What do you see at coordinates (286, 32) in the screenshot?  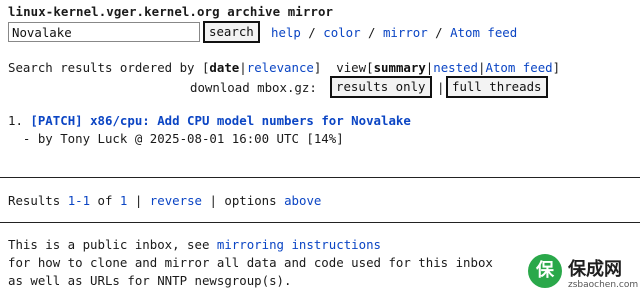 I see `help-link: help` at bounding box center [286, 32].